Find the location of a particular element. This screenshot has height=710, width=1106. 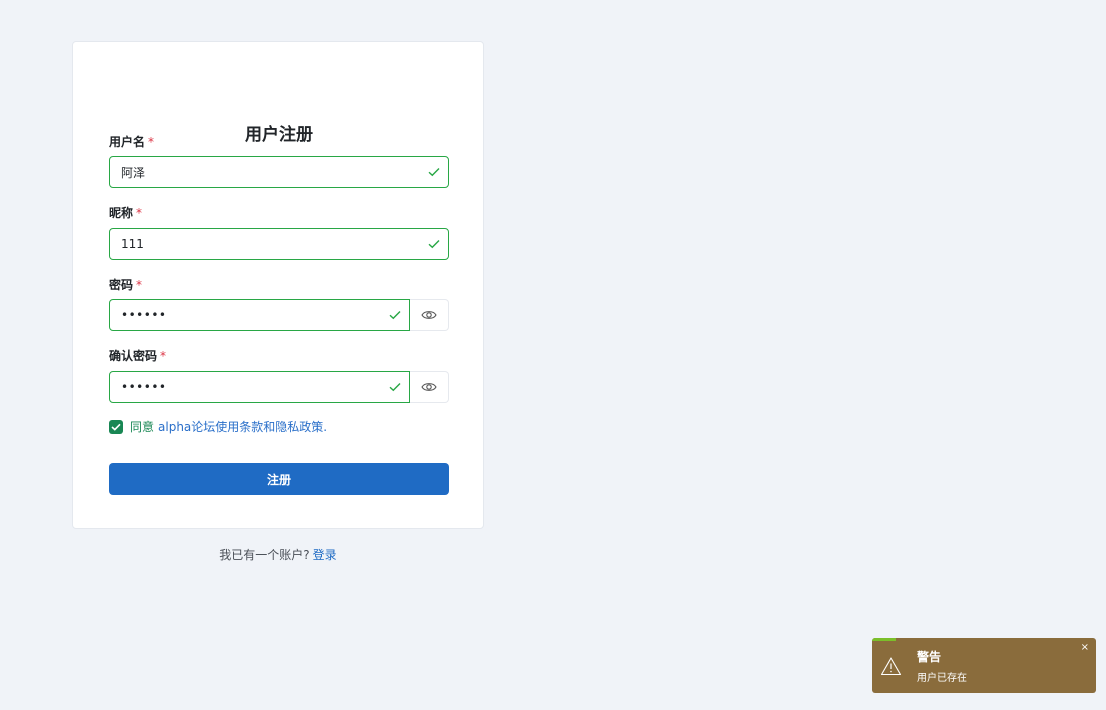

confirm-password-label: 确认密码 * is located at coordinates (137, 355).